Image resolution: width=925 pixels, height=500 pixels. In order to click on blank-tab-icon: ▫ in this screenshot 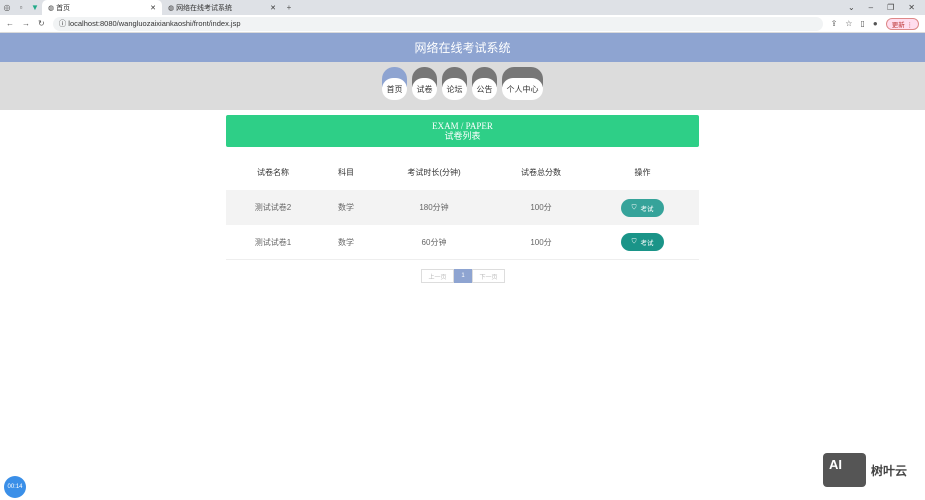, I will do `click(21, 7)`.